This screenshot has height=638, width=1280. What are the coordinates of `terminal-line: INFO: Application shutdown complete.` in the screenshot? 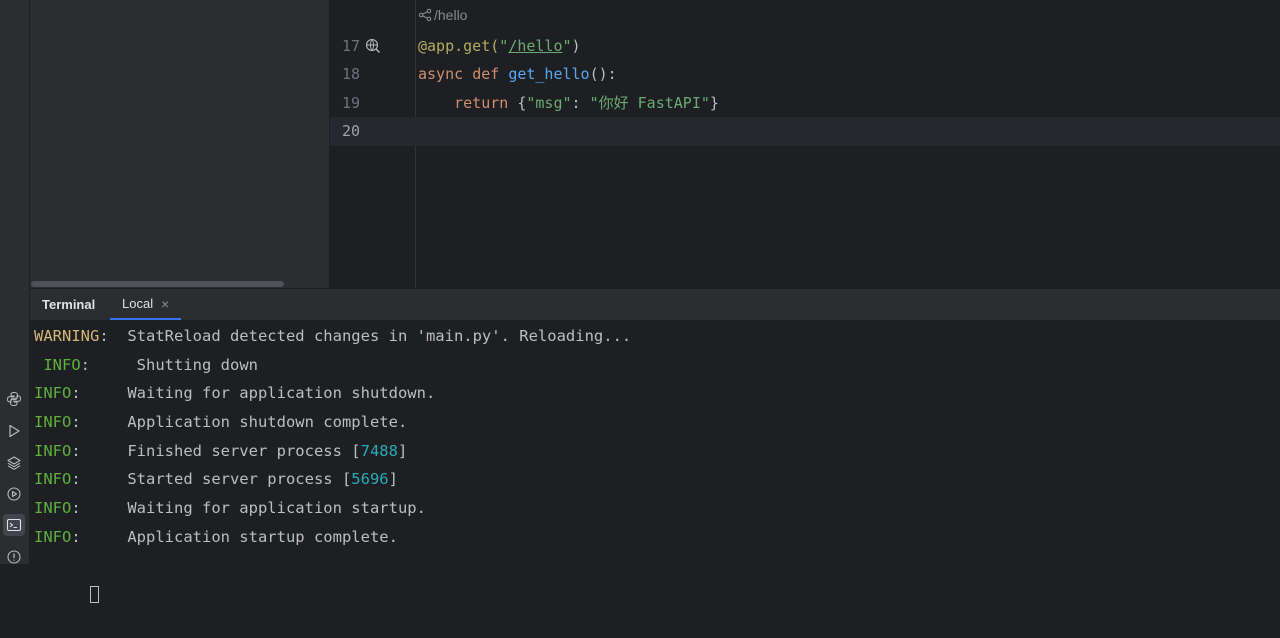 It's located at (332, 422).